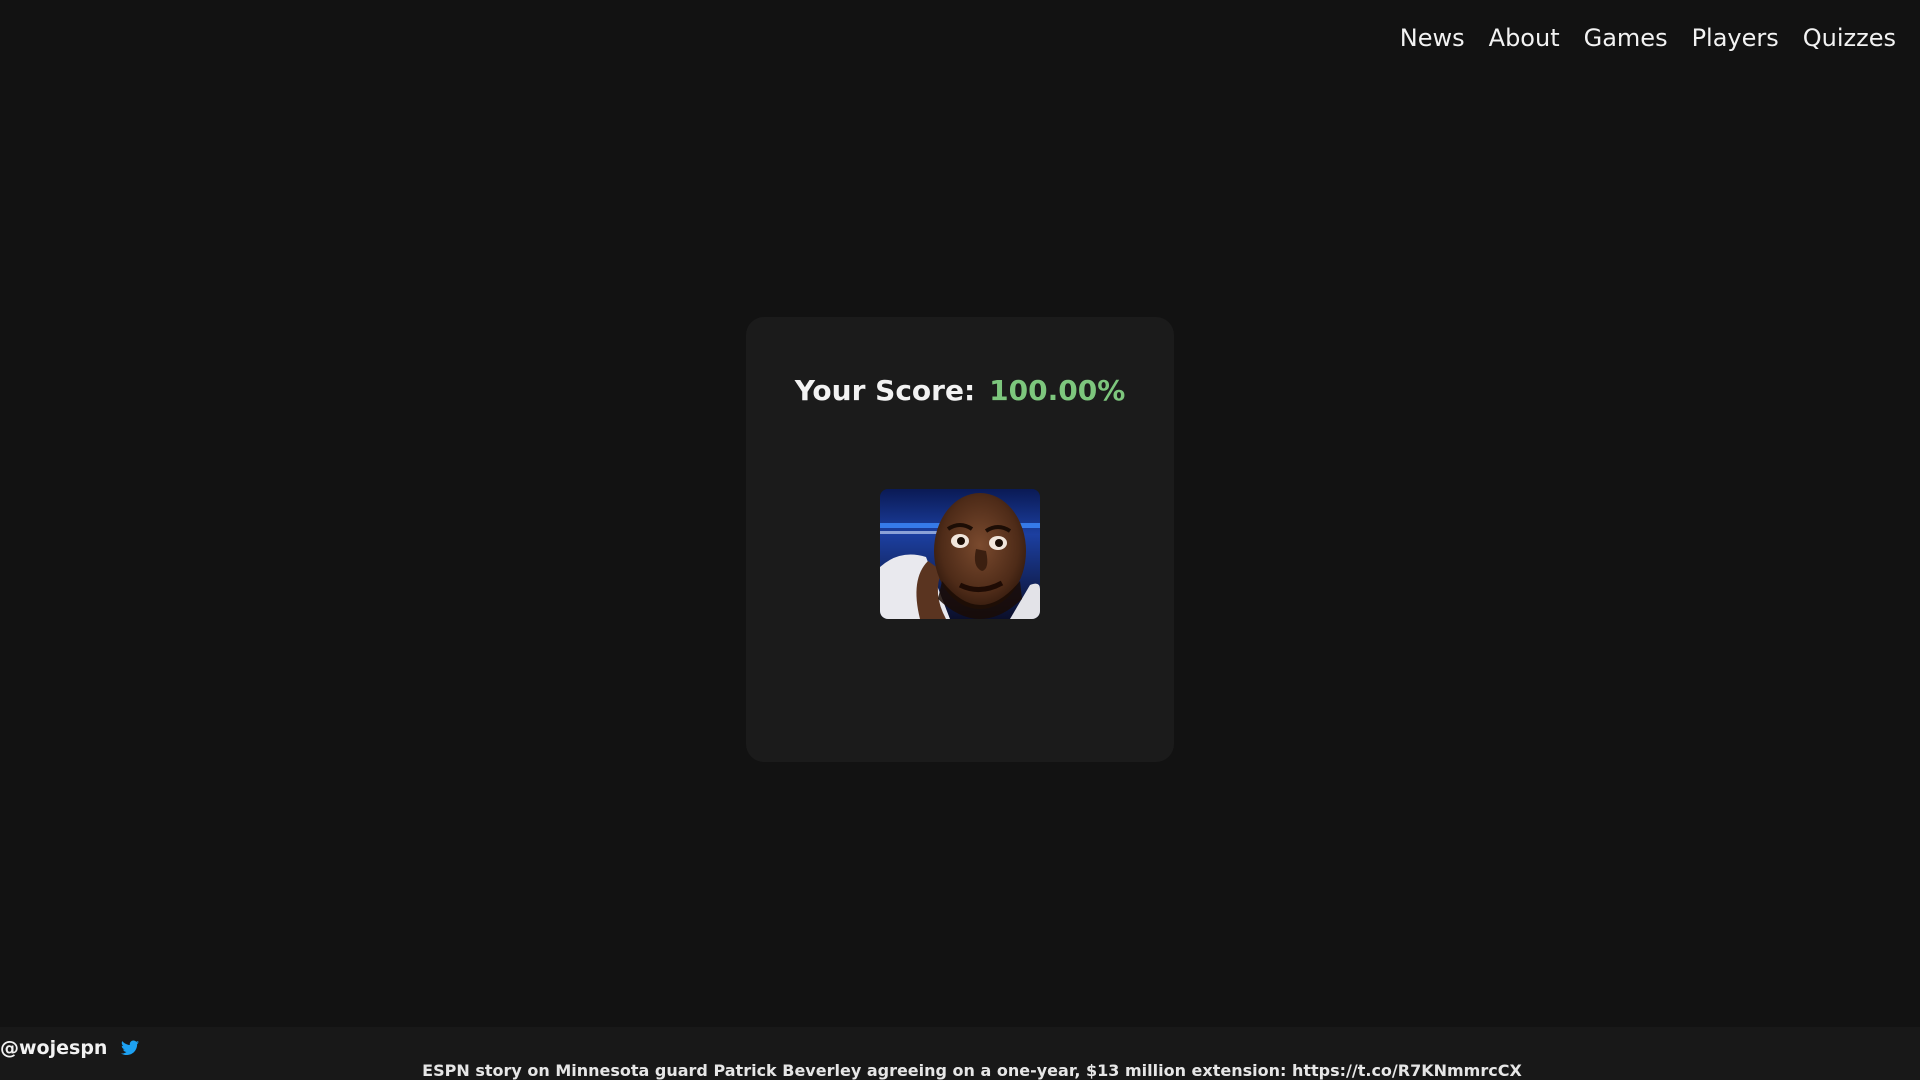  I want to click on player-reaction-illustration, so click(960, 554).